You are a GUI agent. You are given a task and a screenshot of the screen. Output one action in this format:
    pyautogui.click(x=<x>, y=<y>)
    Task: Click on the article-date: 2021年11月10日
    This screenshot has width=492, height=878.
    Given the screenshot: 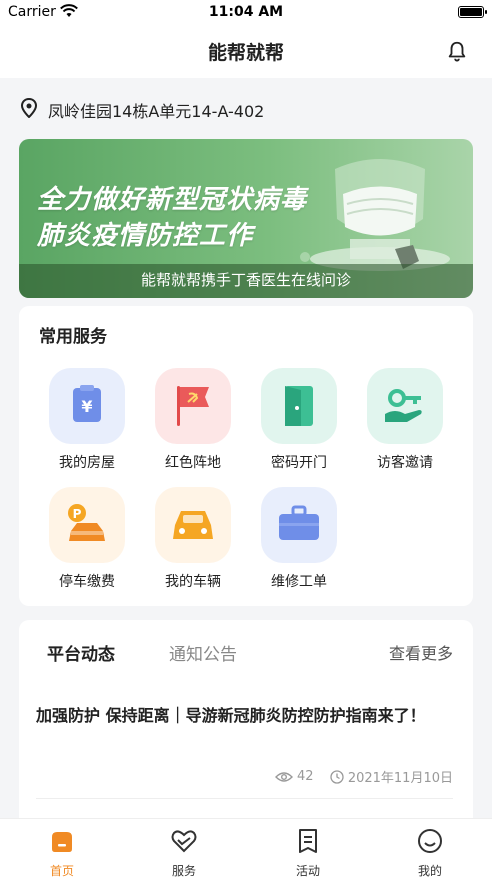 What is the action you would take?
    pyautogui.click(x=400, y=778)
    